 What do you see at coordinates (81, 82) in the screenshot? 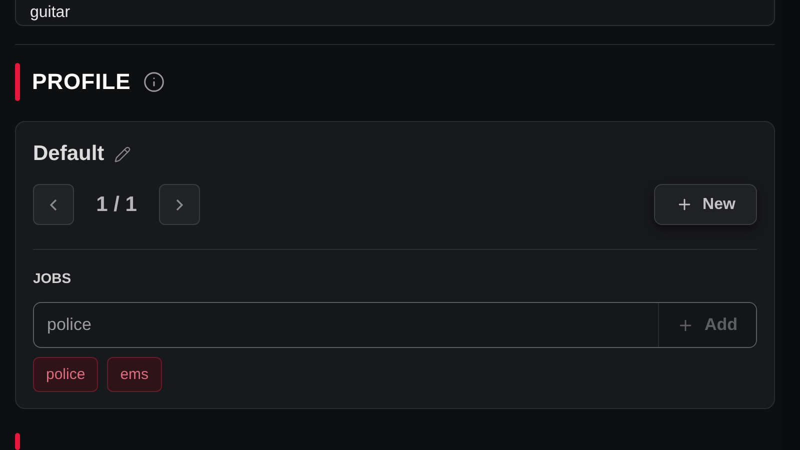
I see `section-title: PROFILE` at bounding box center [81, 82].